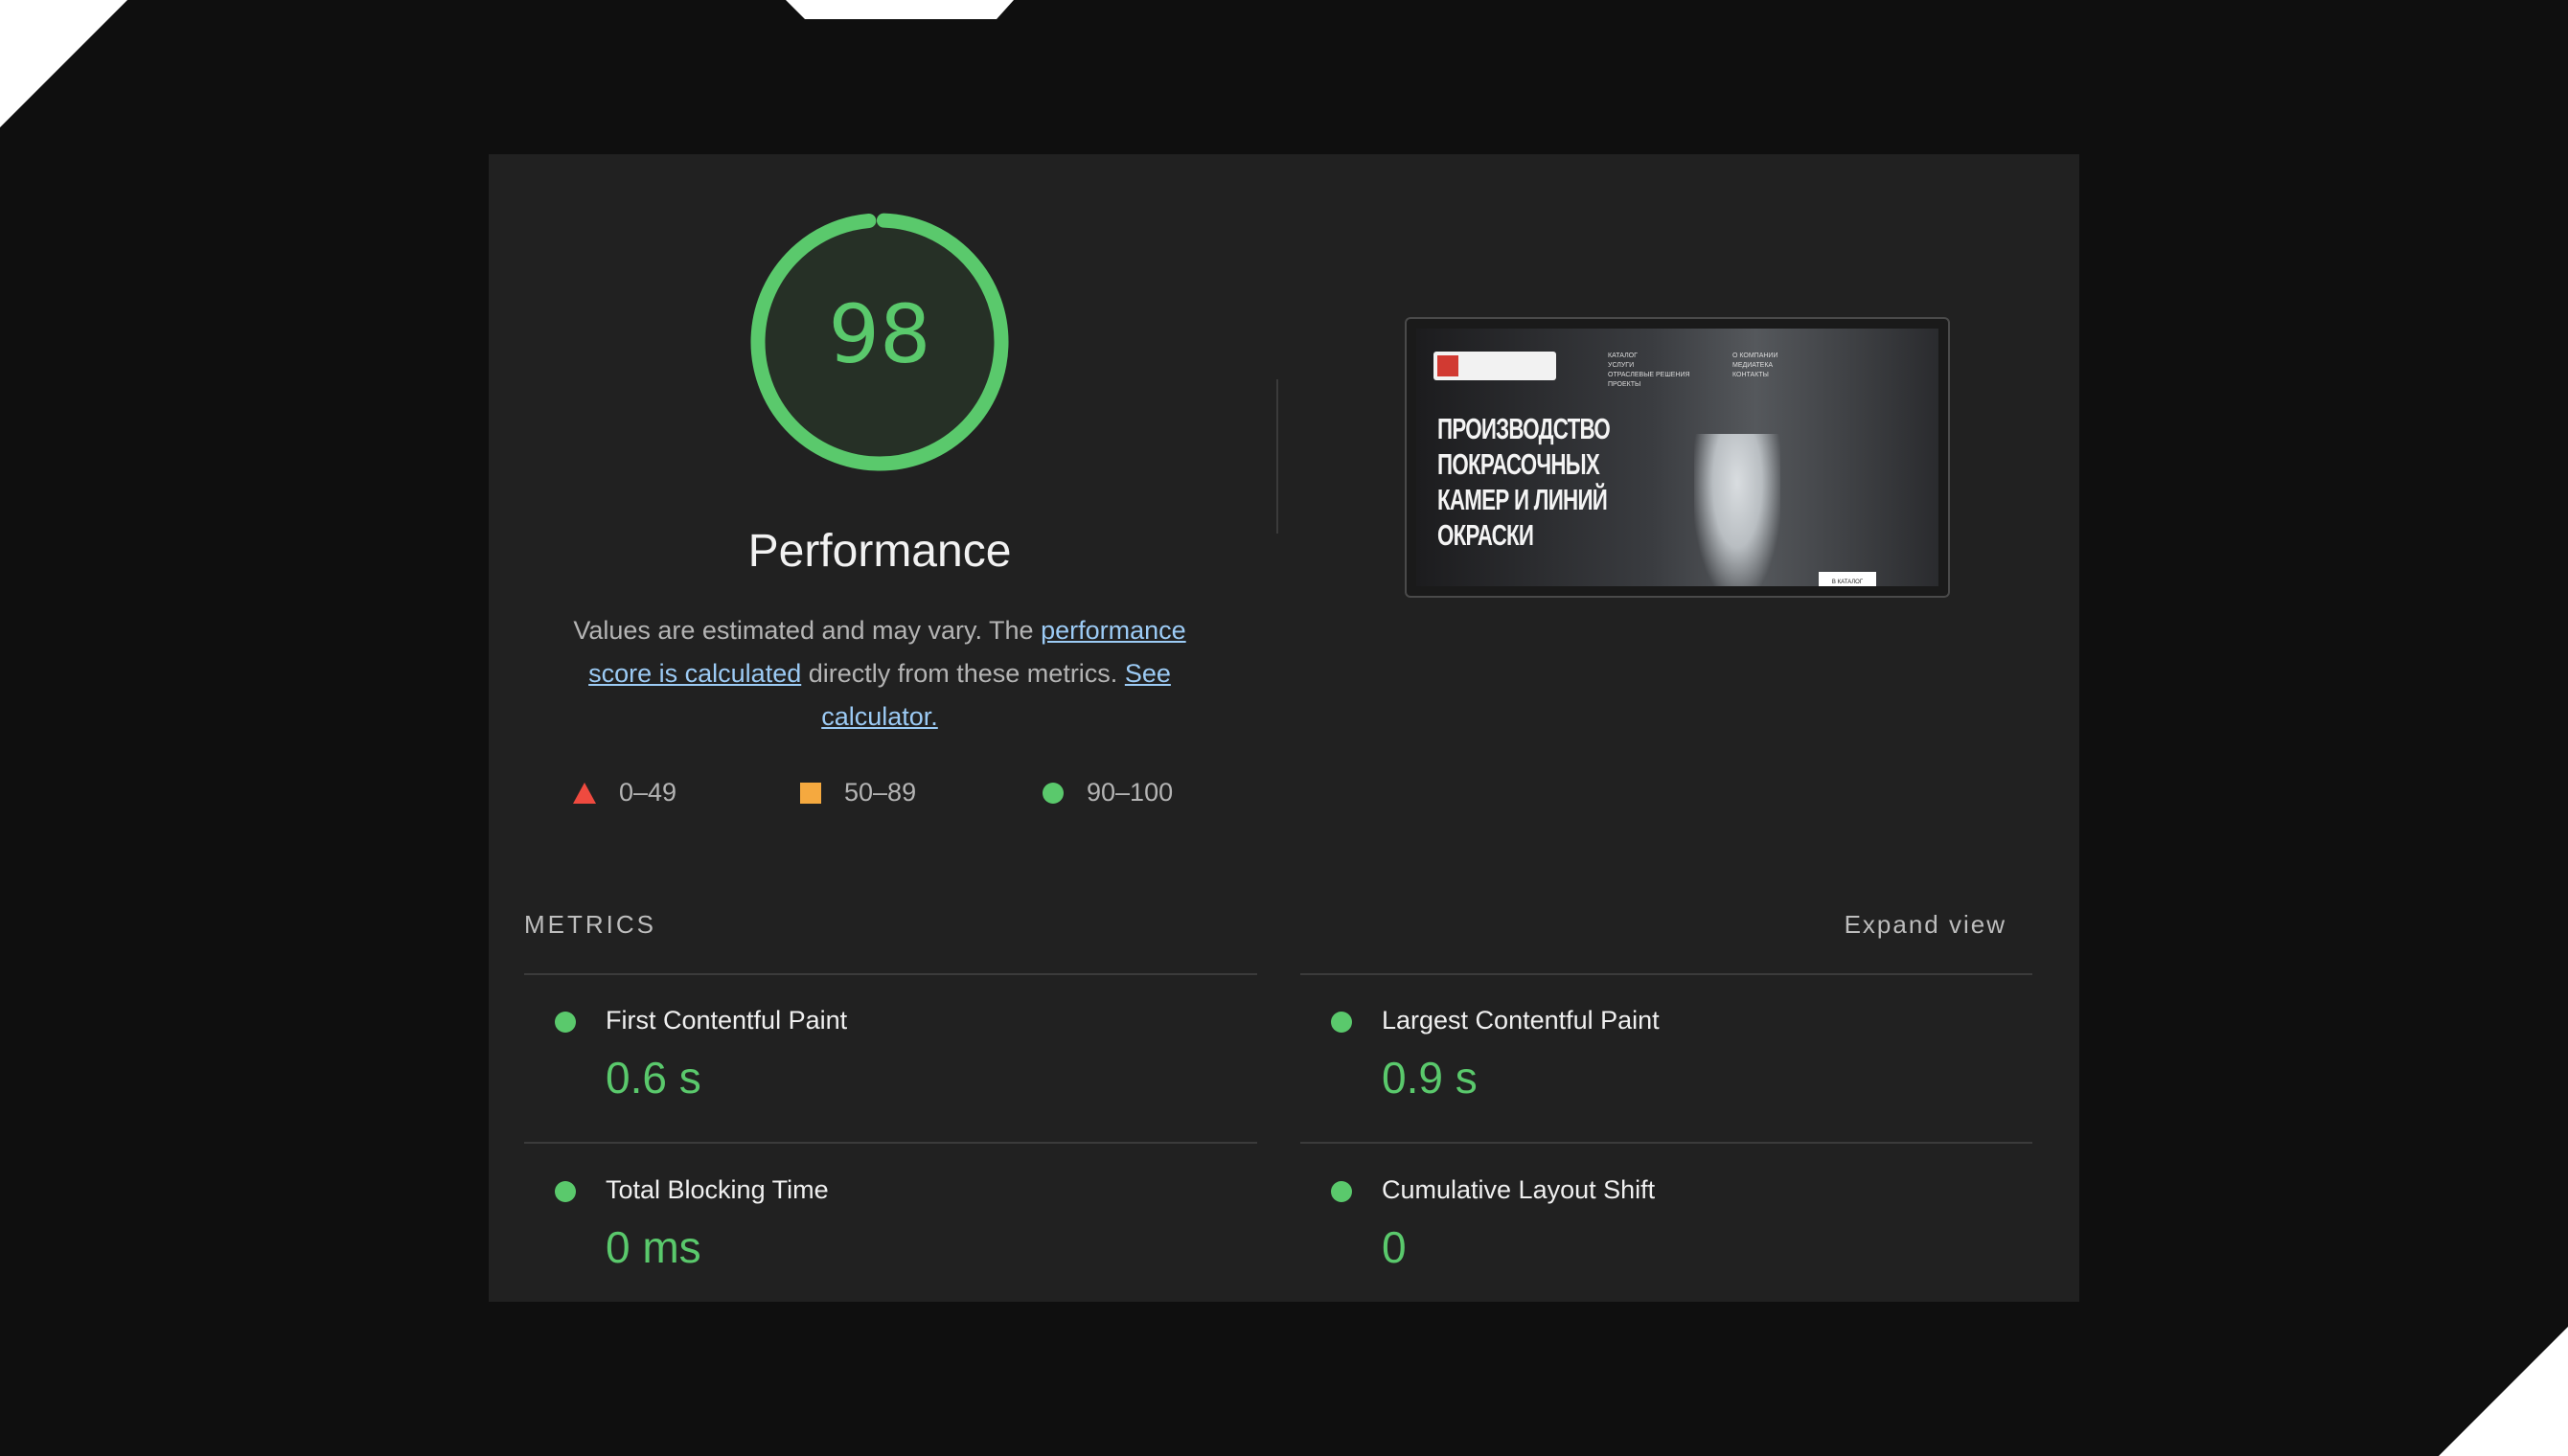 The image size is (2568, 1456). What do you see at coordinates (1518, 464) in the screenshot?
I see `hero-line: ПОКРАСОЧНЫХ` at bounding box center [1518, 464].